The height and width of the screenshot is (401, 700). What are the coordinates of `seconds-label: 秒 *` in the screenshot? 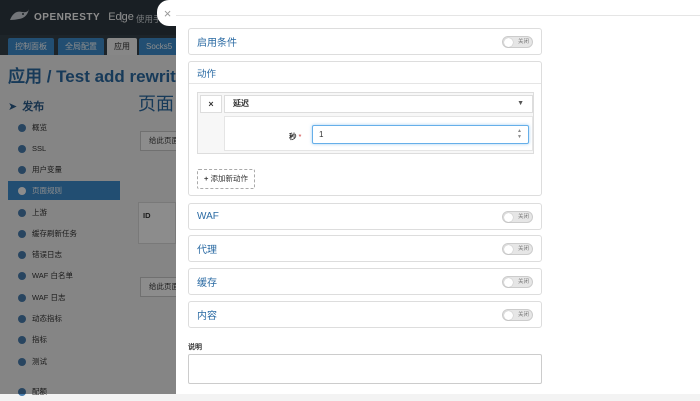 It's located at (295, 136).